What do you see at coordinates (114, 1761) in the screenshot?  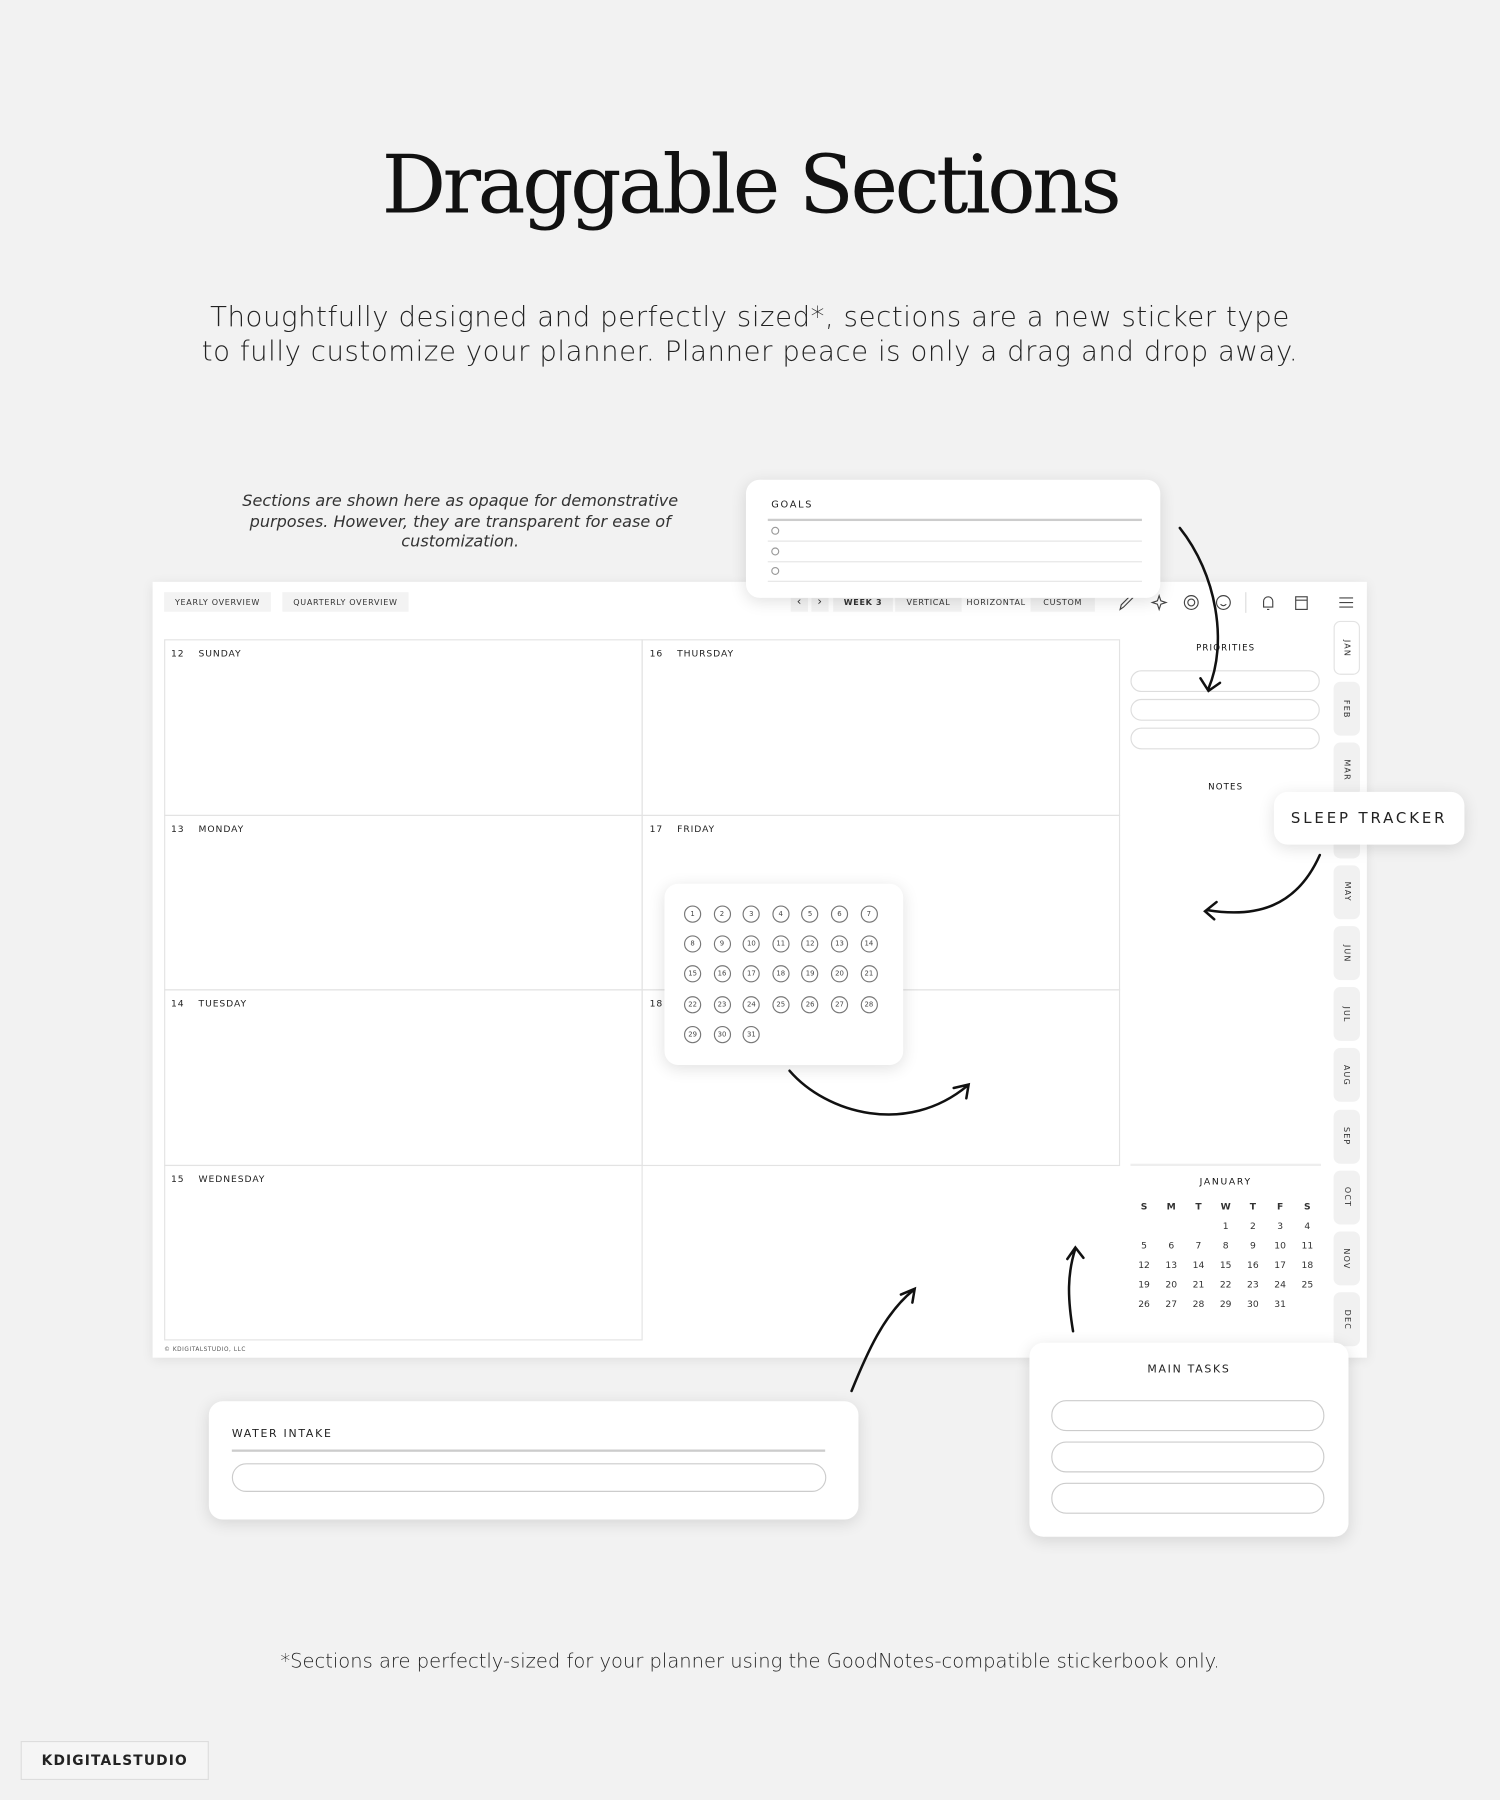 I see `brand-logo: KDIGITALSTUDIO` at bounding box center [114, 1761].